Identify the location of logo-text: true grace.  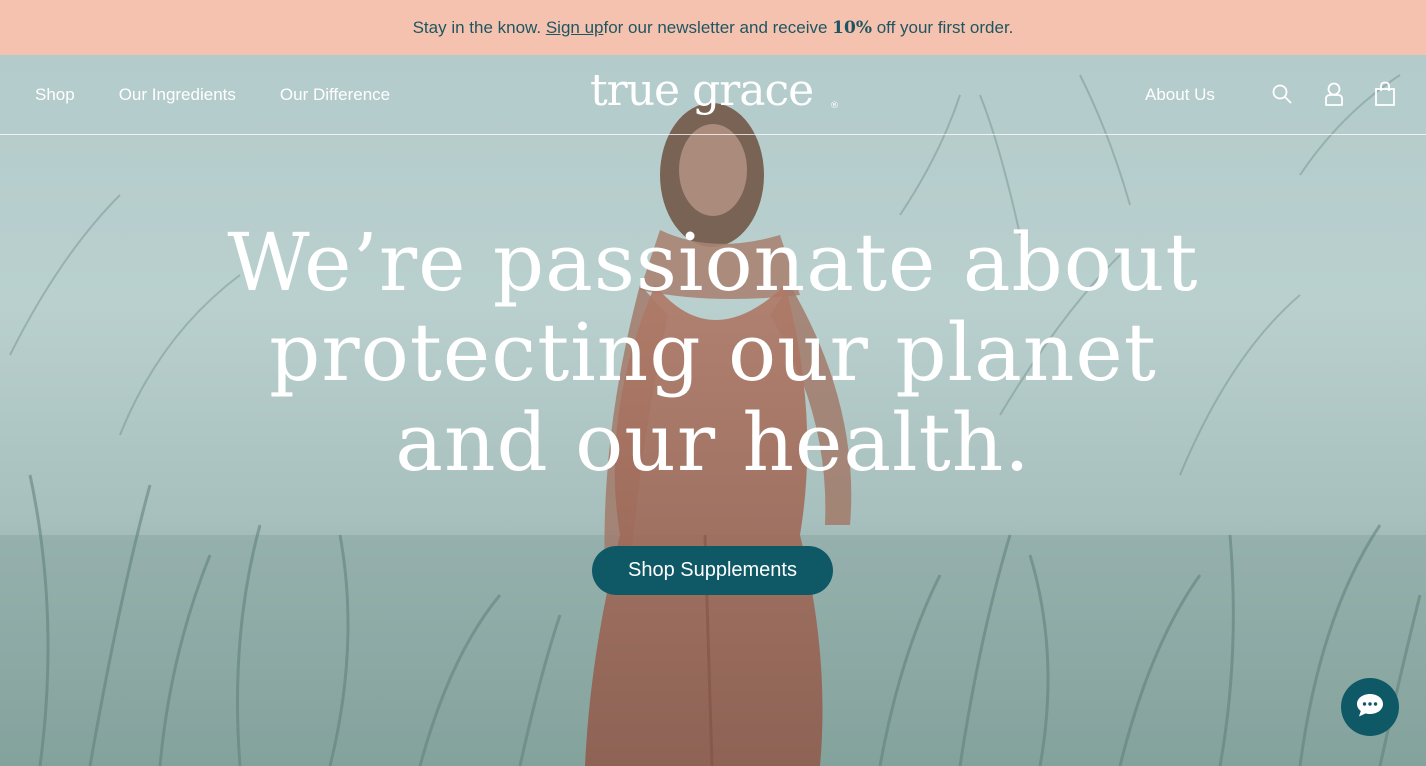
(702, 90).